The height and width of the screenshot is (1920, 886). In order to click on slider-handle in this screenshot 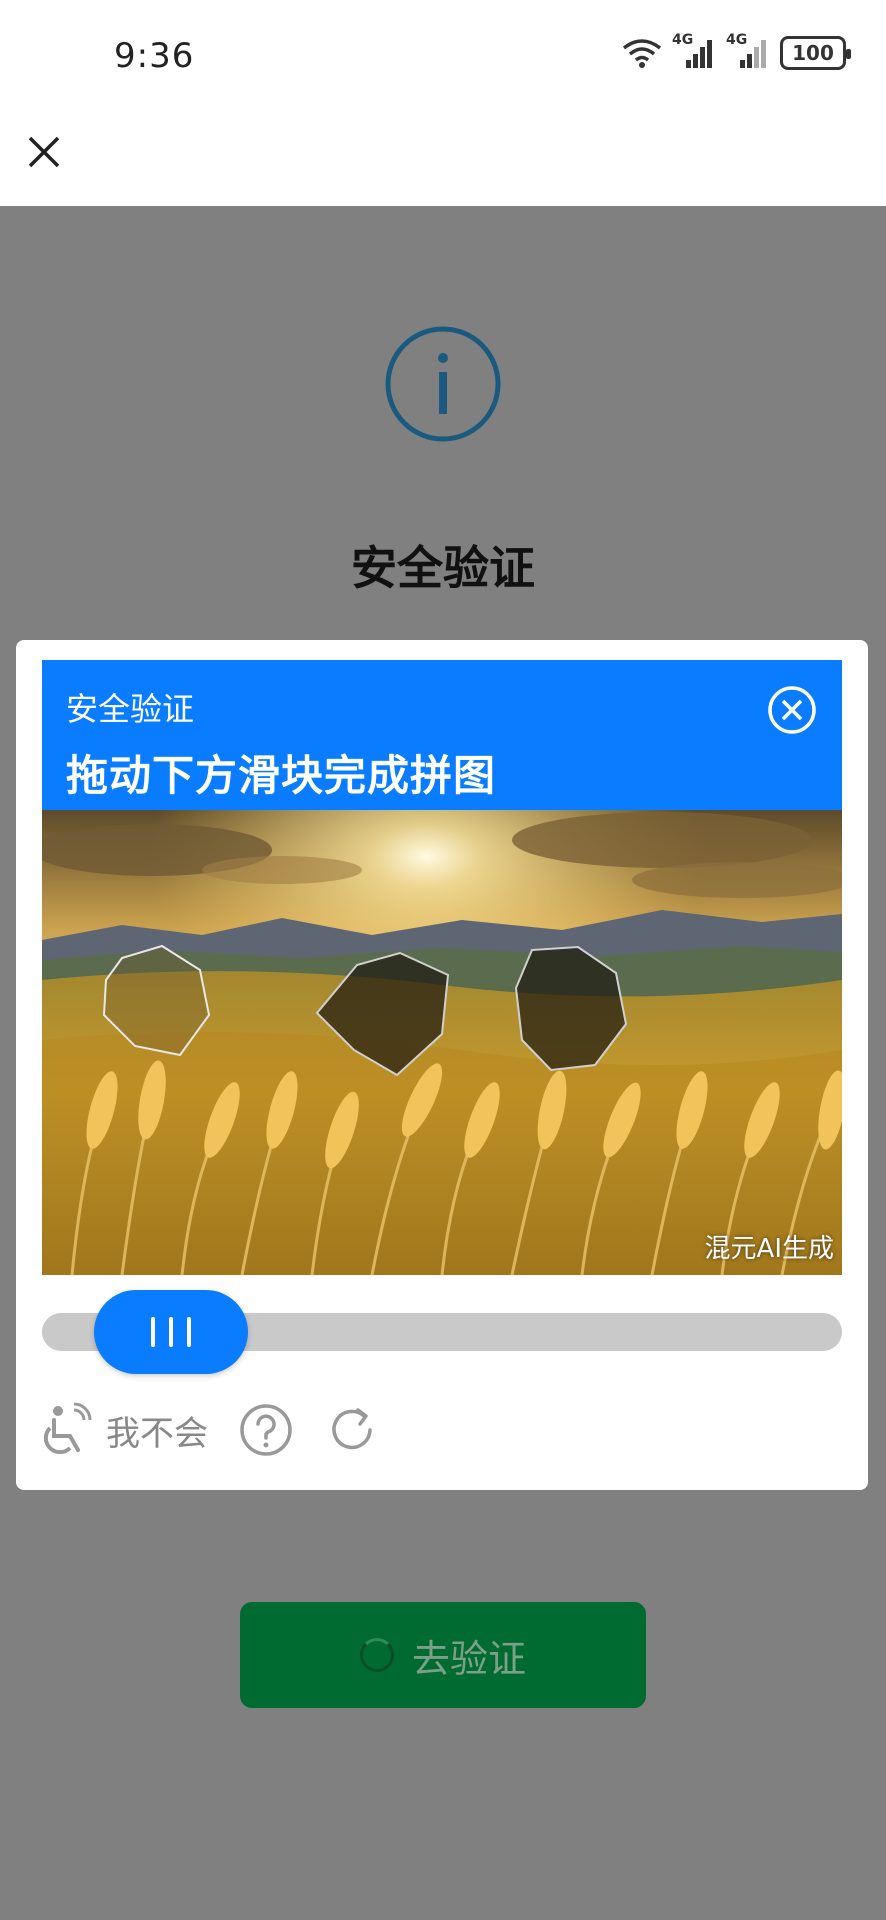, I will do `click(171, 1332)`.